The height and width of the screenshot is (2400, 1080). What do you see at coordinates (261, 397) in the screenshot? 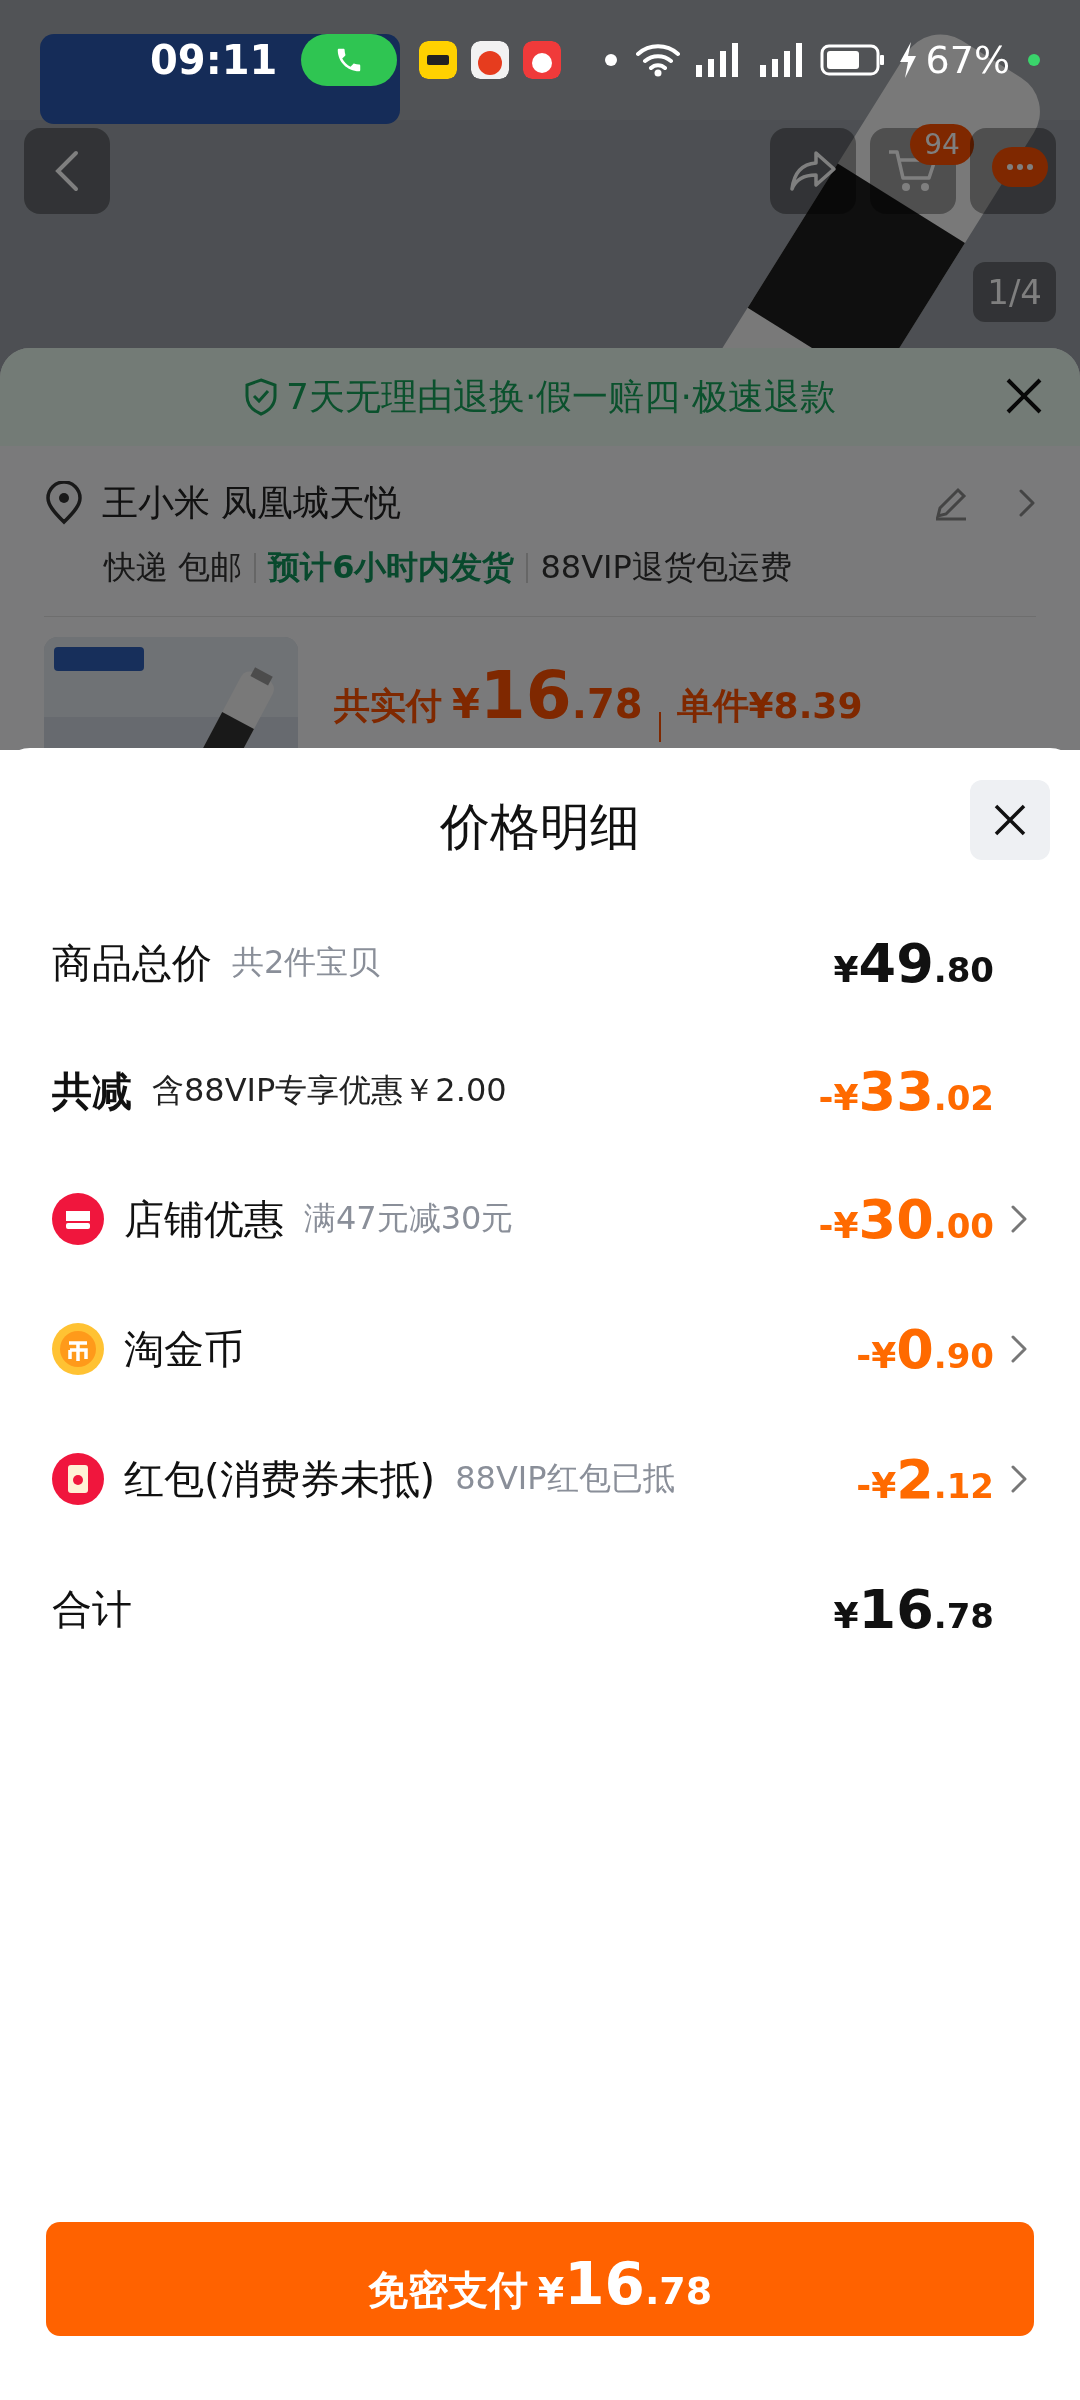
I see `shield-check-icon` at bounding box center [261, 397].